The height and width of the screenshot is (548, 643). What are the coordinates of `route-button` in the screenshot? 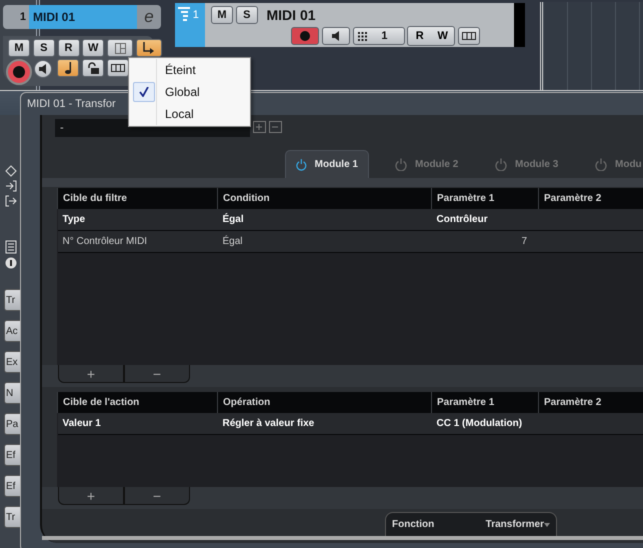 It's located at (149, 48).